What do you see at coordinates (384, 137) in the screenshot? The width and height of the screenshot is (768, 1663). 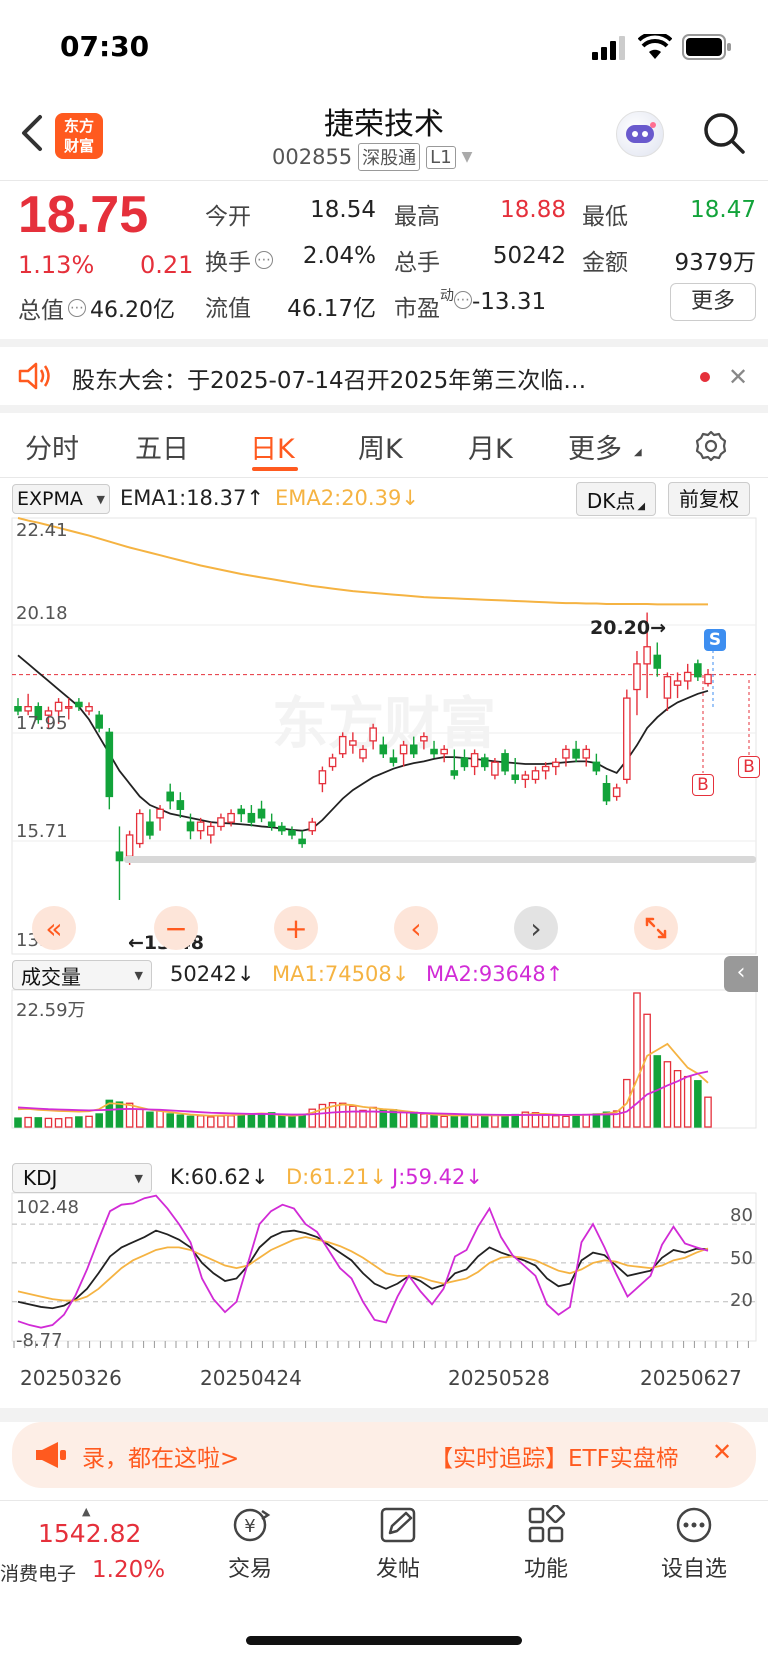 I see `header: 东方 财富 捷荣技术 002855 深股通 L1 ▼` at bounding box center [384, 137].